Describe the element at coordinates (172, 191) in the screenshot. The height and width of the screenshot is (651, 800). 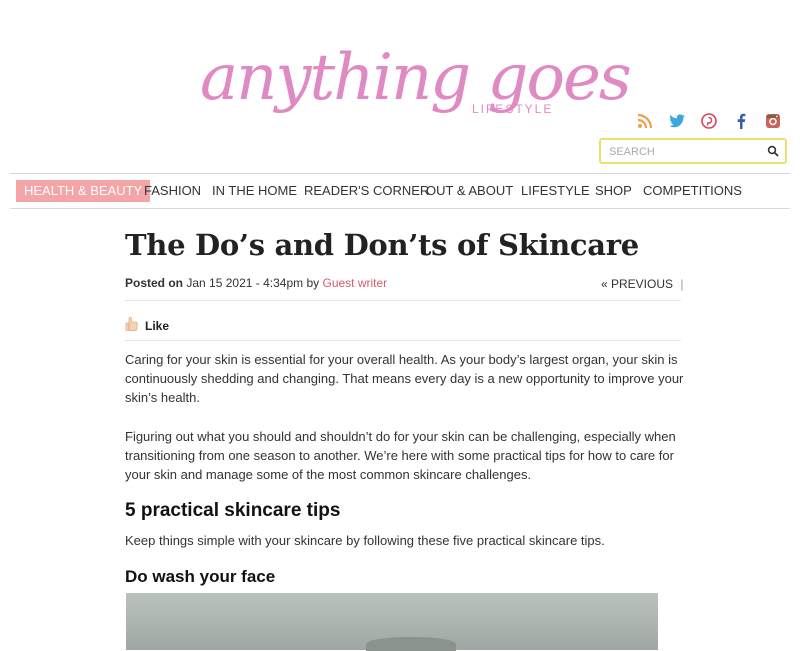
I see `nav-item-fashion: FASHION` at that location.